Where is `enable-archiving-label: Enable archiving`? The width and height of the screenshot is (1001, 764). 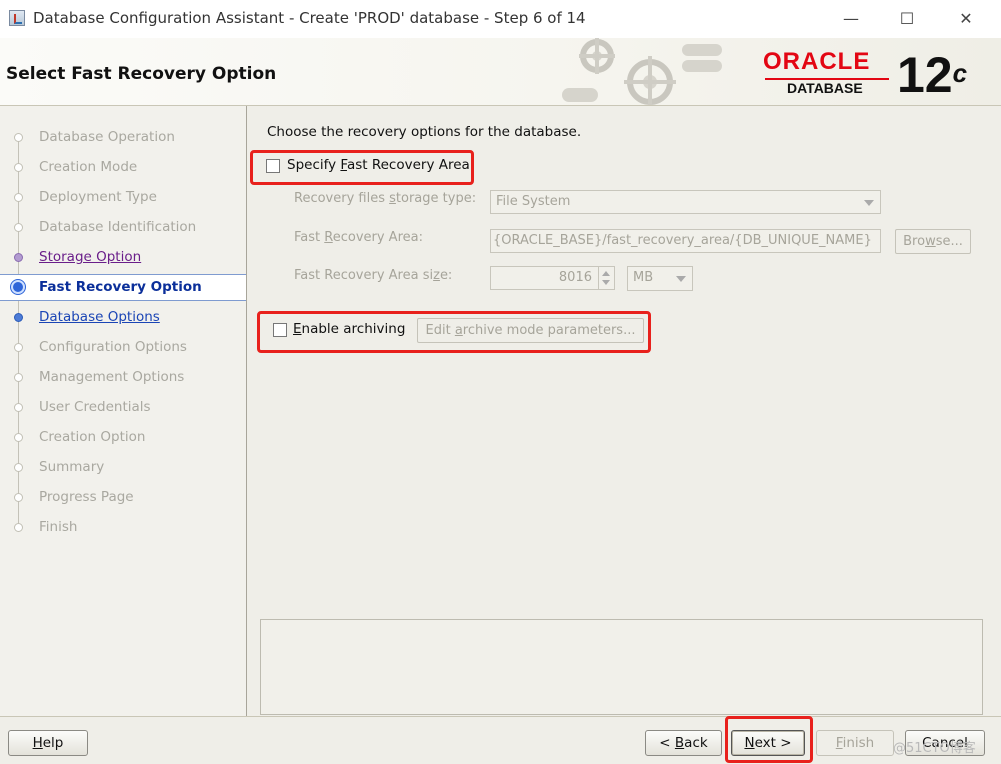 enable-archiving-label: Enable archiving is located at coordinates (349, 329).